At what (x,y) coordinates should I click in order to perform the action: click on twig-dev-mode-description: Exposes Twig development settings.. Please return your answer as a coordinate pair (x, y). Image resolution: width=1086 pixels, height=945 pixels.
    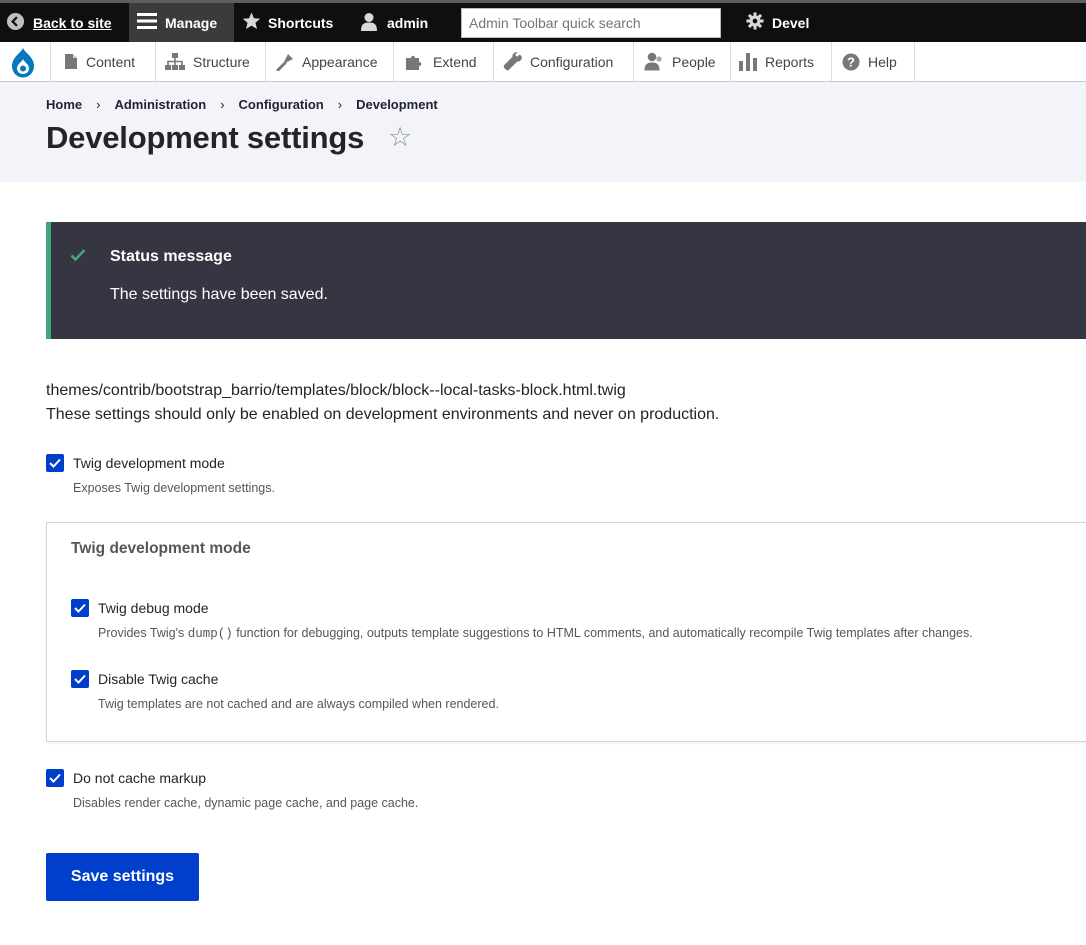
    Looking at the image, I should click on (174, 488).